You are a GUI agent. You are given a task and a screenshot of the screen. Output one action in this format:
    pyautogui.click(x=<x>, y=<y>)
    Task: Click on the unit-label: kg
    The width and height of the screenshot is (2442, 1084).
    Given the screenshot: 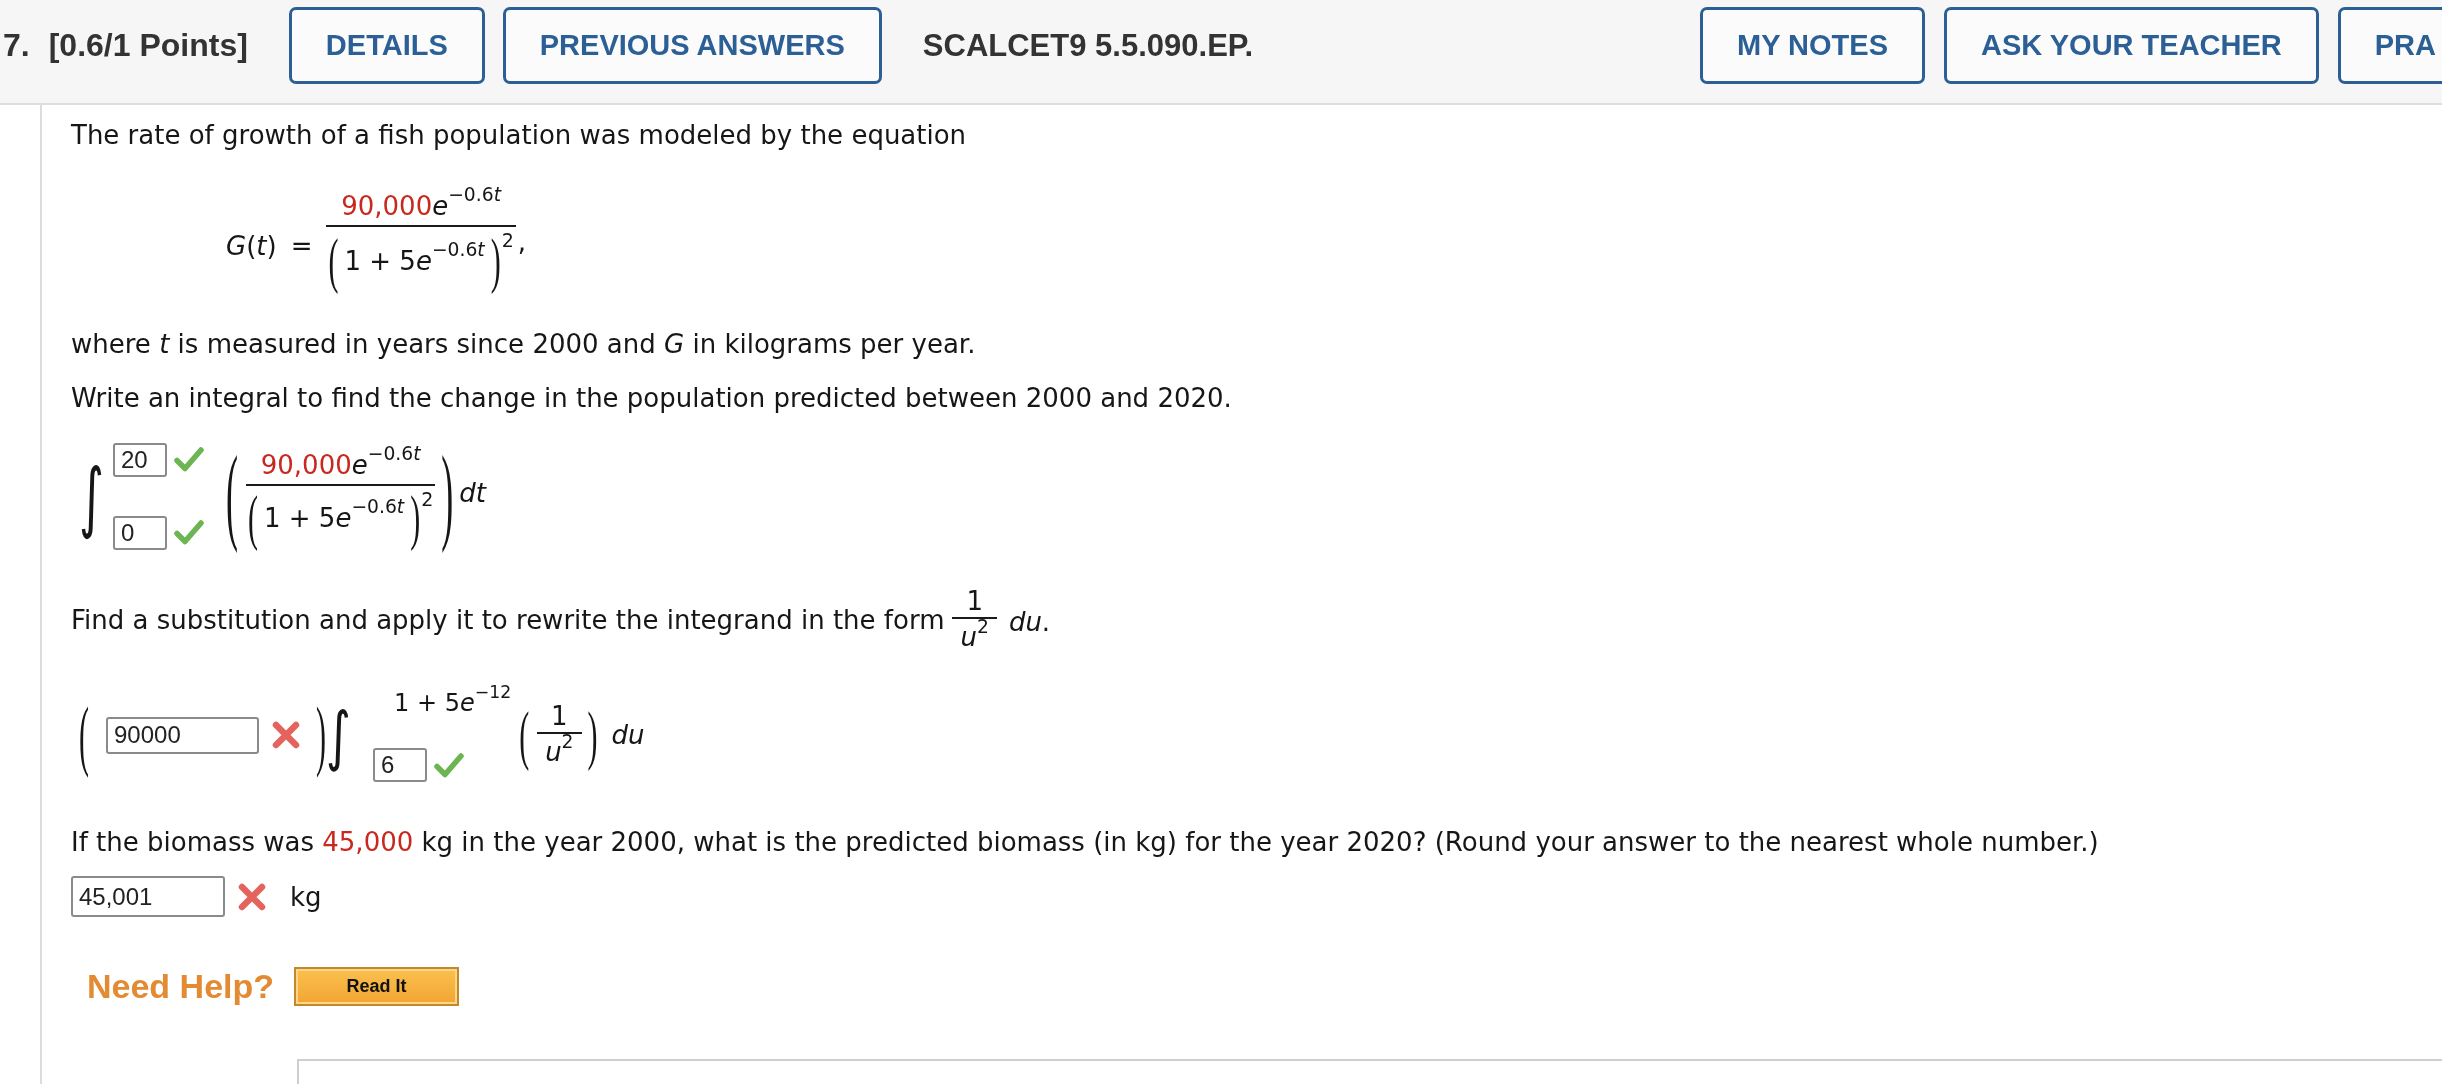 What is the action you would take?
    pyautogui.click(x=306, y=897)
    